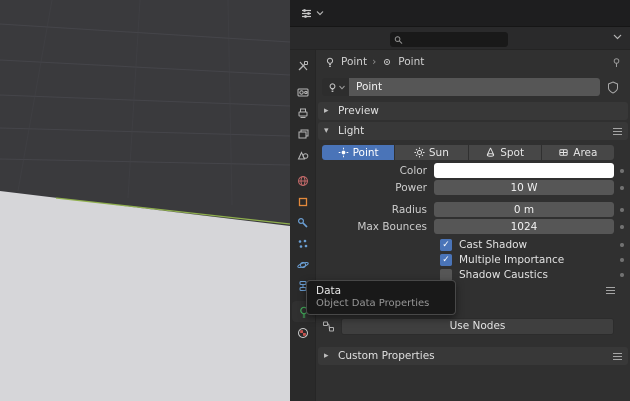 Image resolution: width=630 pixels, height=401 pixels. Describe the element at coordinates (617, 356) in the screenshot. I see `custom-properties-menu-icon` at that location.